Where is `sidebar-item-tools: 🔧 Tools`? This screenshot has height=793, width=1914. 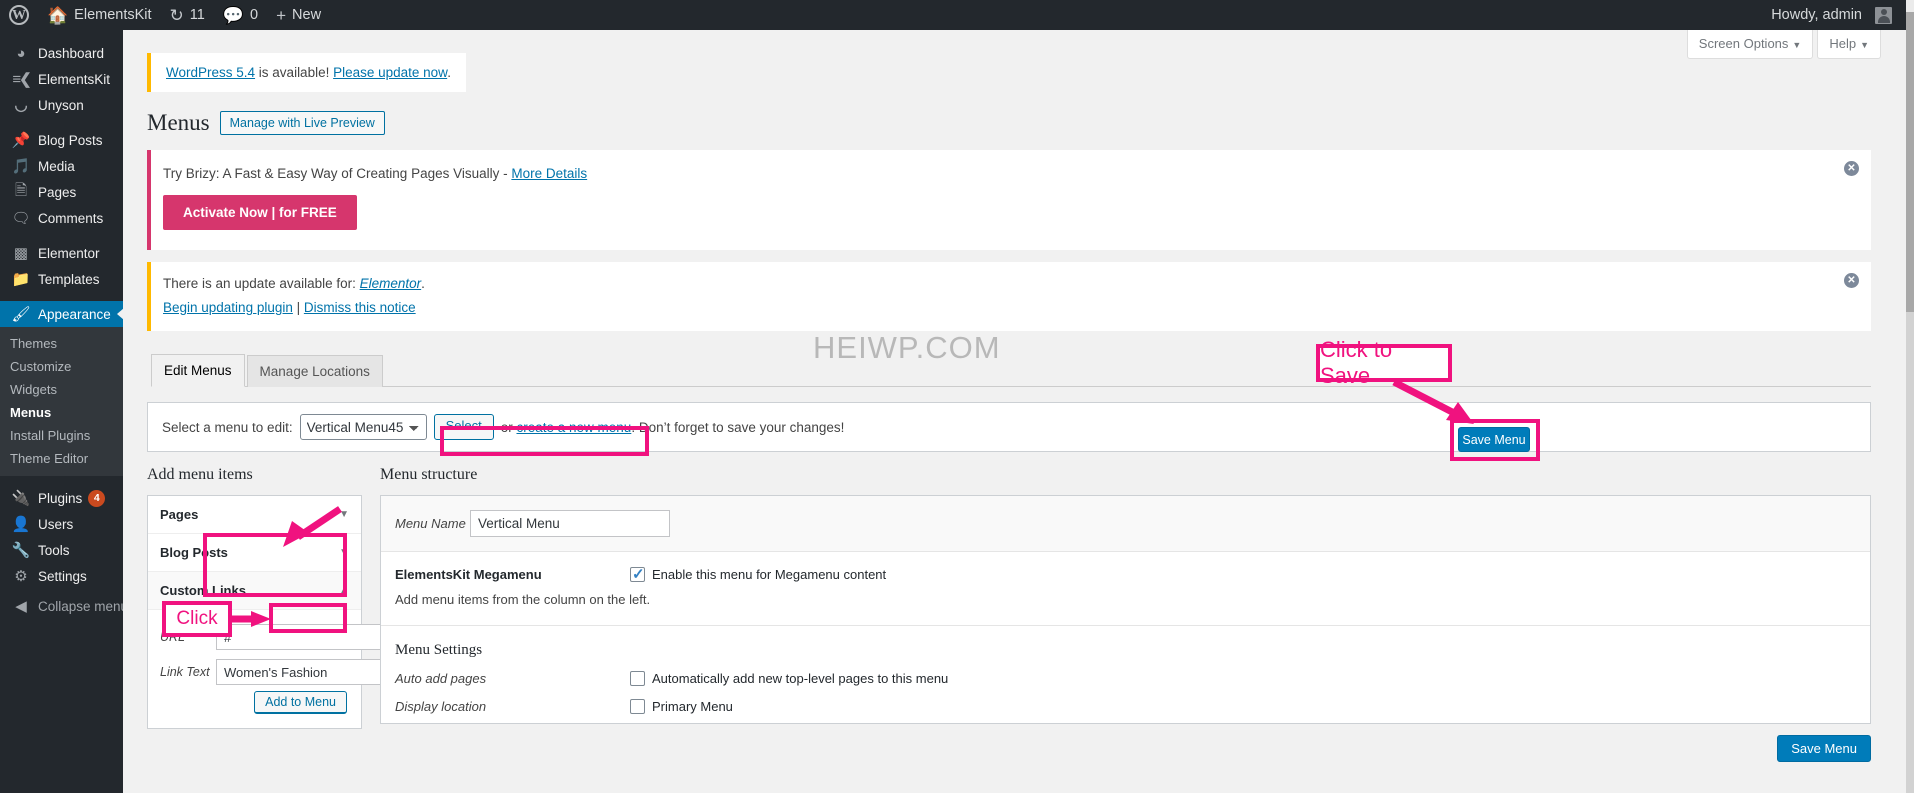 sidebar-item-tools: 🔧 Tools is located at coordinates (61, 550).